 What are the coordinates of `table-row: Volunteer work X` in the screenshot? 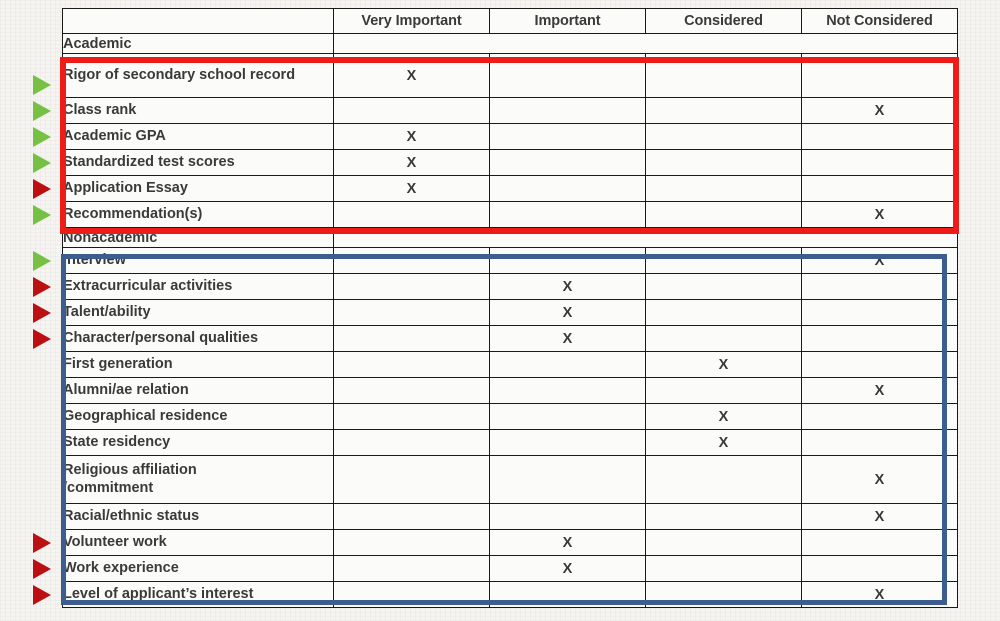 It's located at (510, 542).